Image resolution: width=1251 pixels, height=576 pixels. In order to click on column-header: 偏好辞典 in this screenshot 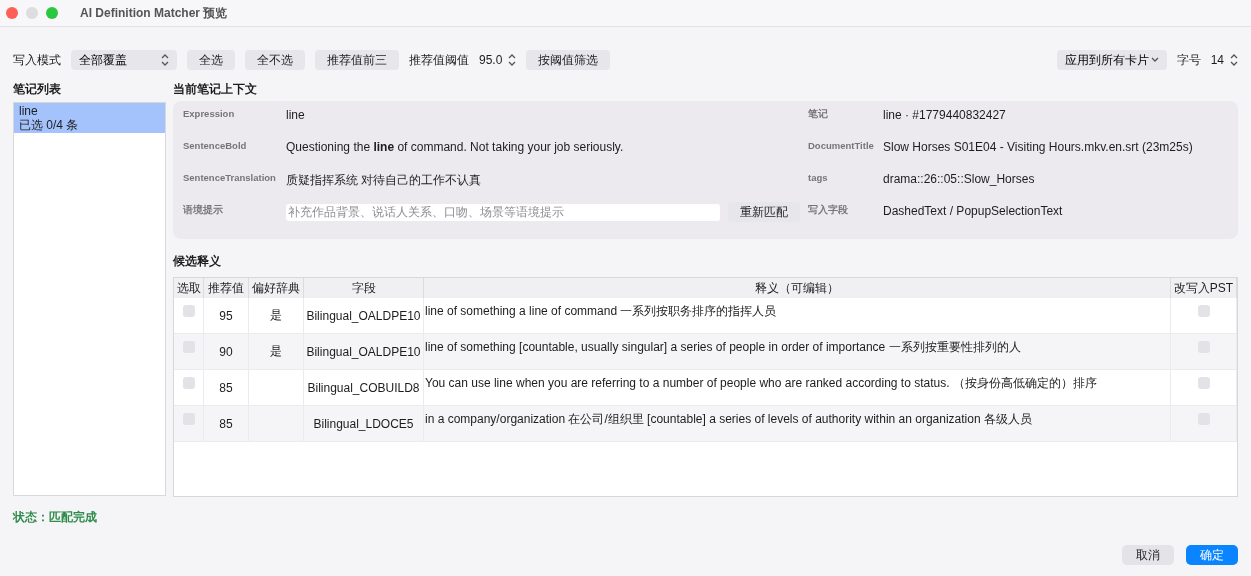, I will do `click(276, 288)`.